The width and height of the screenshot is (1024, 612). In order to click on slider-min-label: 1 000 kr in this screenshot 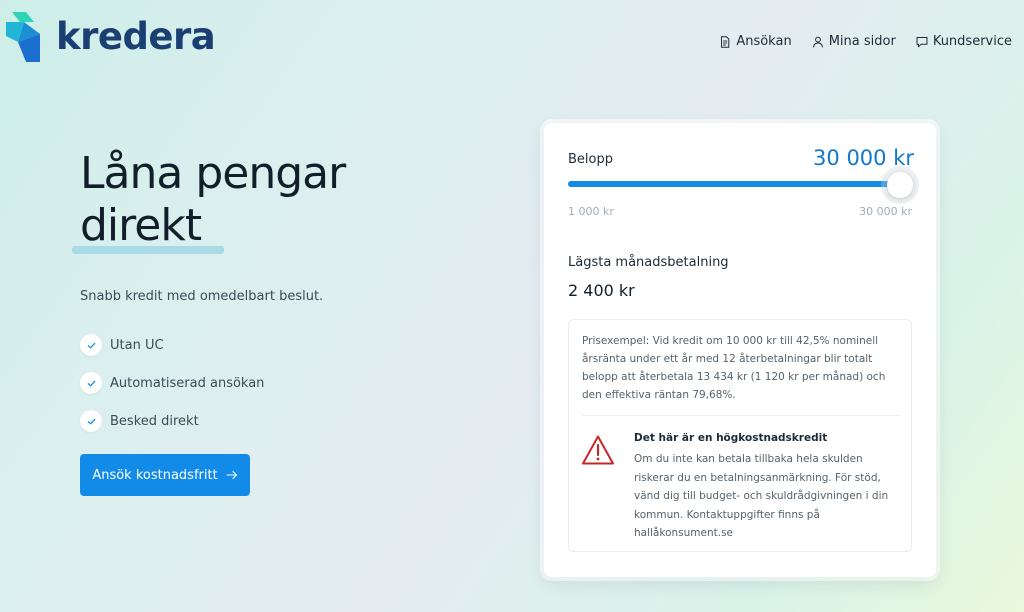, I will do `click(591, 211)`.